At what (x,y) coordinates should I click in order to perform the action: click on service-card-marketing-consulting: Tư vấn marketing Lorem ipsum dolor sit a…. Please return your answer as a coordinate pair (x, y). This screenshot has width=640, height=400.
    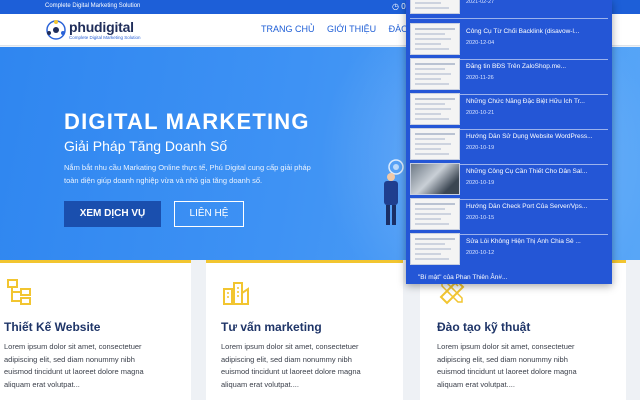
    Looking at the image, I should click on (304, 330).